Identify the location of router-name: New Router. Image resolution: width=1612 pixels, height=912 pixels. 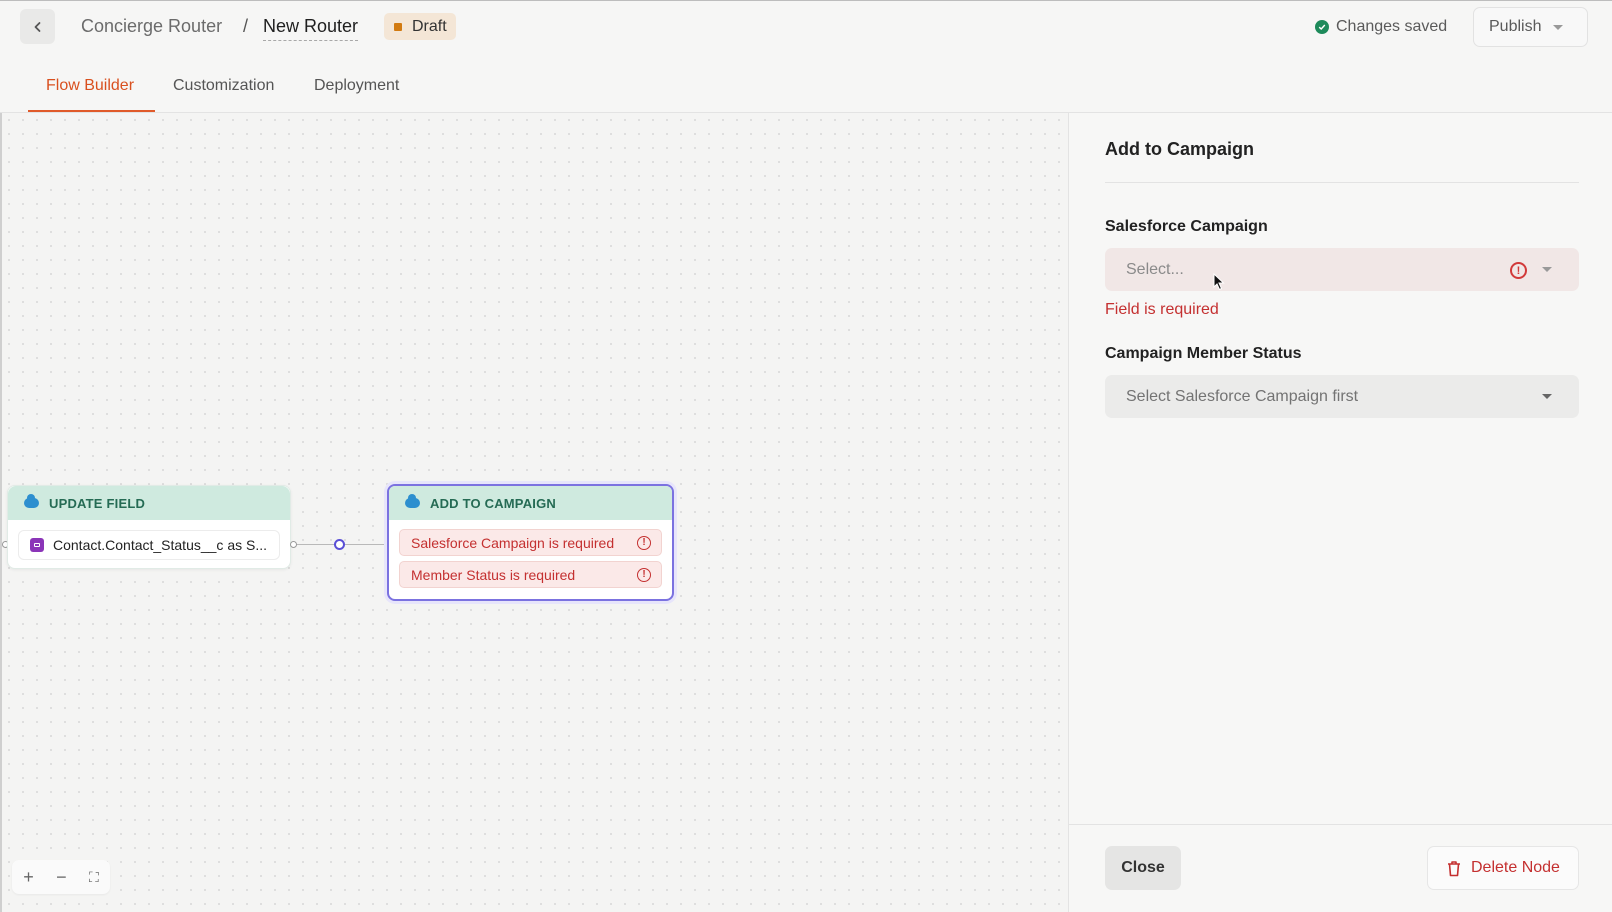
(311, 28).